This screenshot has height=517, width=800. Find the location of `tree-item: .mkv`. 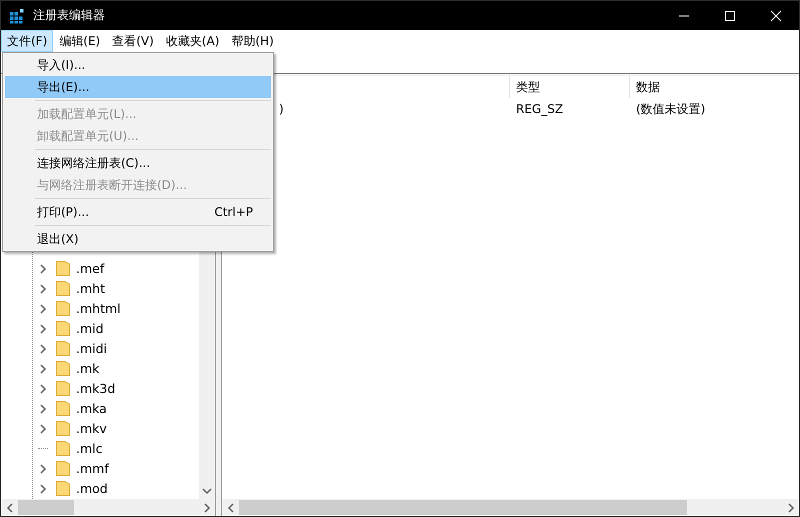

tree-item: .mkv is located at coordinates (91, 428).